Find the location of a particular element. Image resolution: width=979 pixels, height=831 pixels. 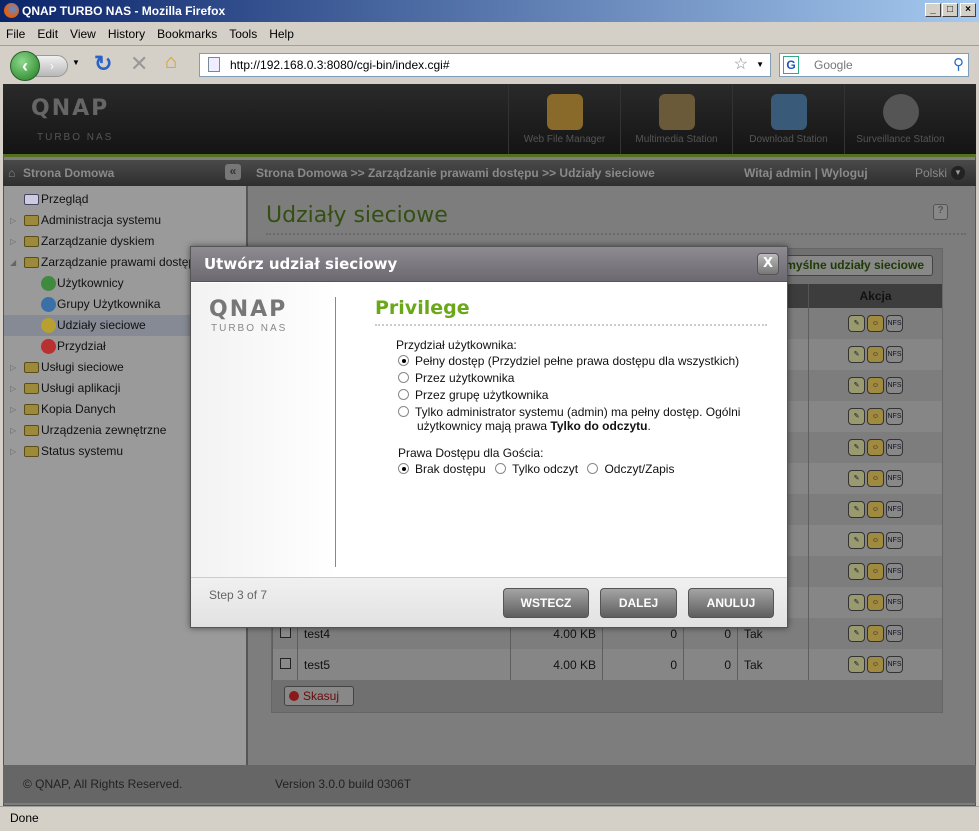

sidebar-title: Strona Domowa is located at coordinates (69, 173).